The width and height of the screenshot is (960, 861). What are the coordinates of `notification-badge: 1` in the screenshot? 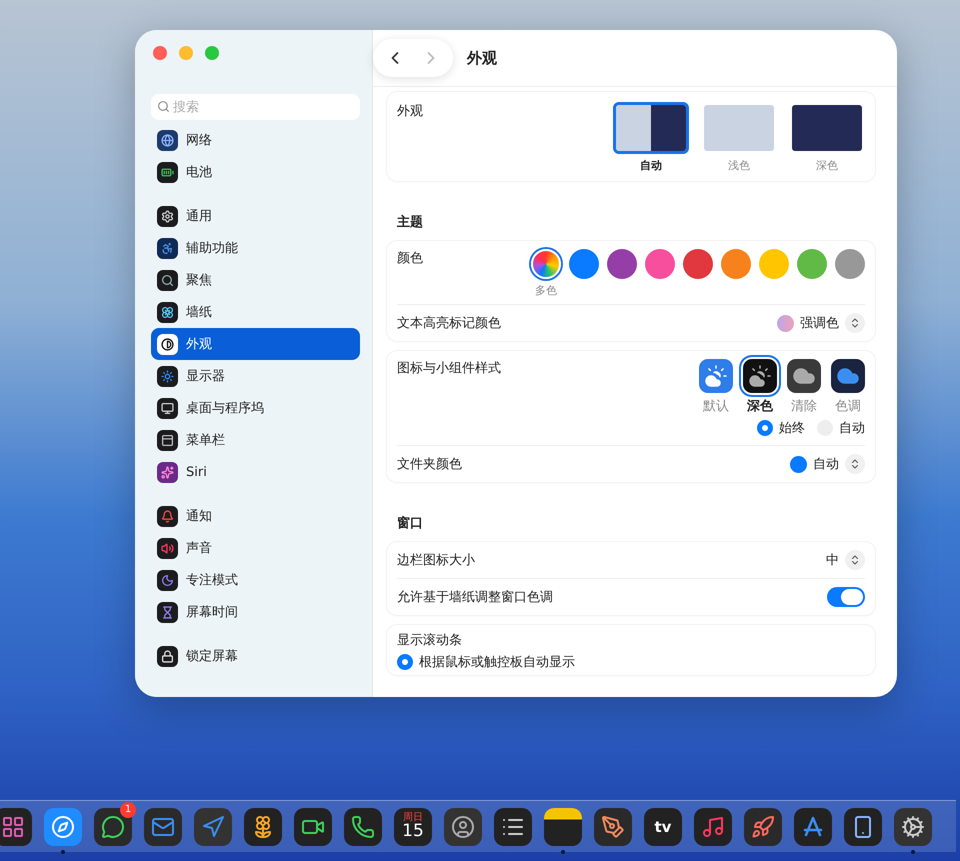 It's located at (128, 810).